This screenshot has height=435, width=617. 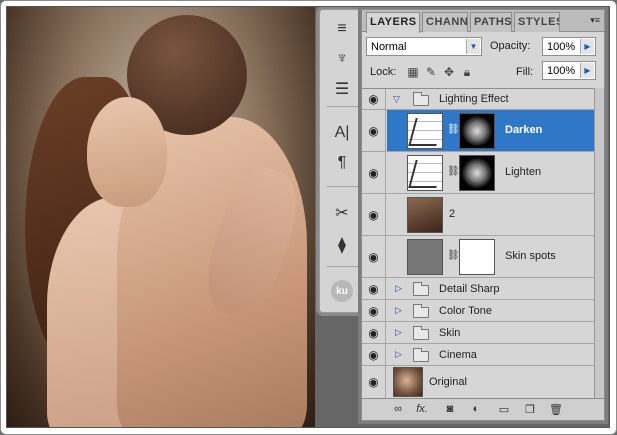 What do you see at coordinates (476, 409) in the screenshot?
I see `adjustment-layer-icon: ◐` at bounding box center [476, 409].